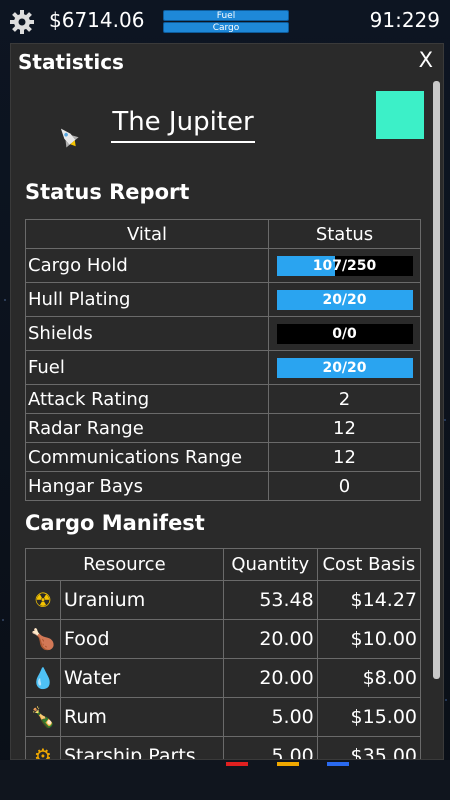 This screenshot has height=800, width=450. Describe the element at coordinates (426, 60) in the screenshot. I see `close-button: X` at that location.